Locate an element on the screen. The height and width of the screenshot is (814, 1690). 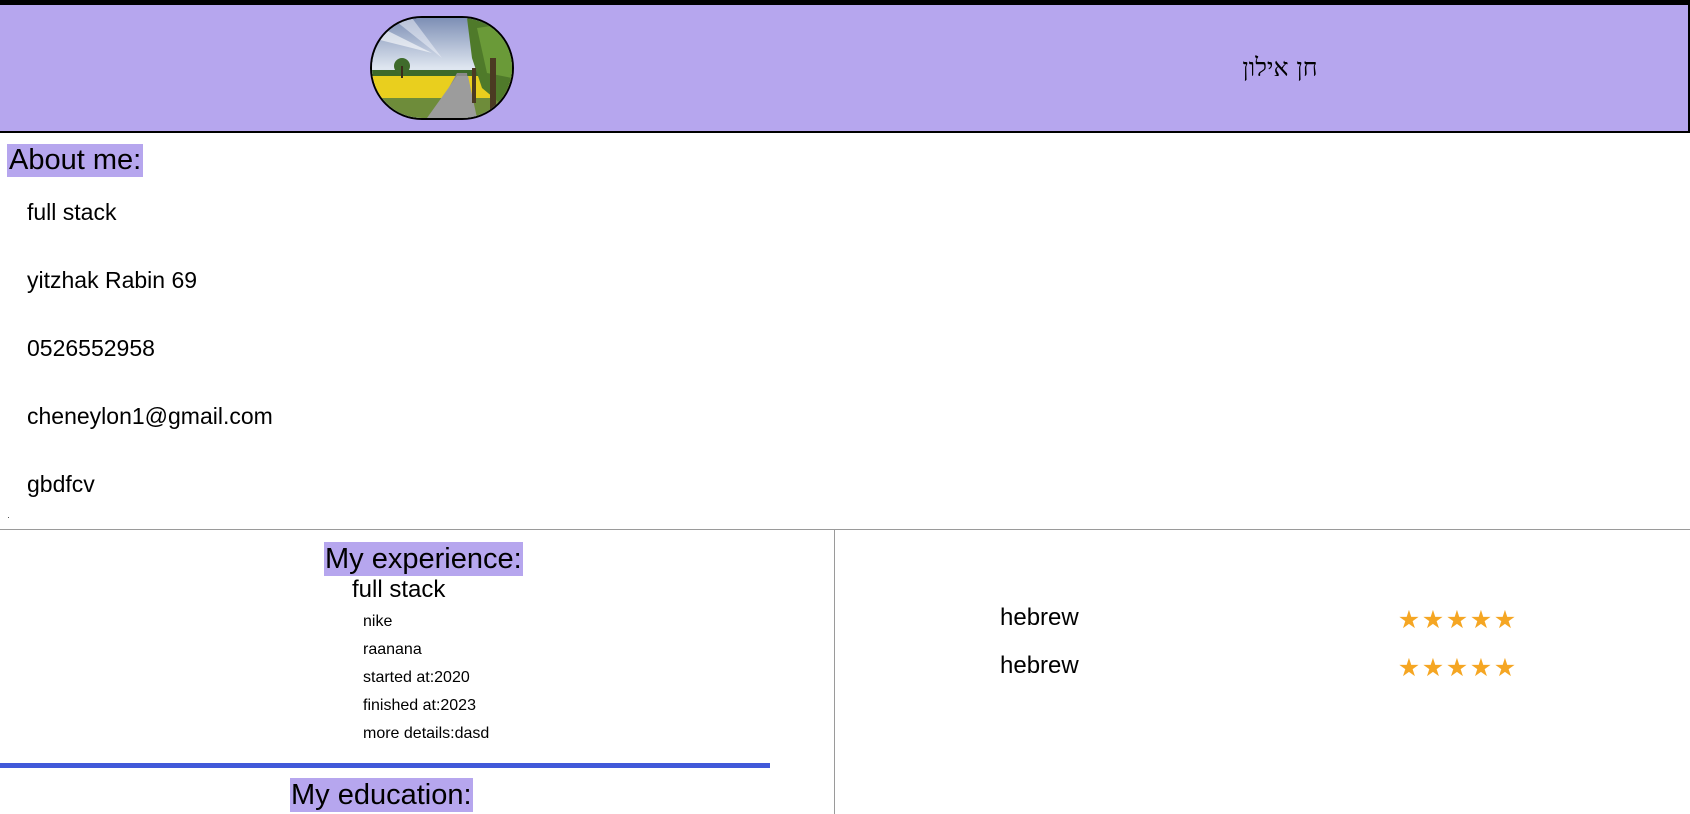
education-title: My education: is located at coordinates (381, 795).